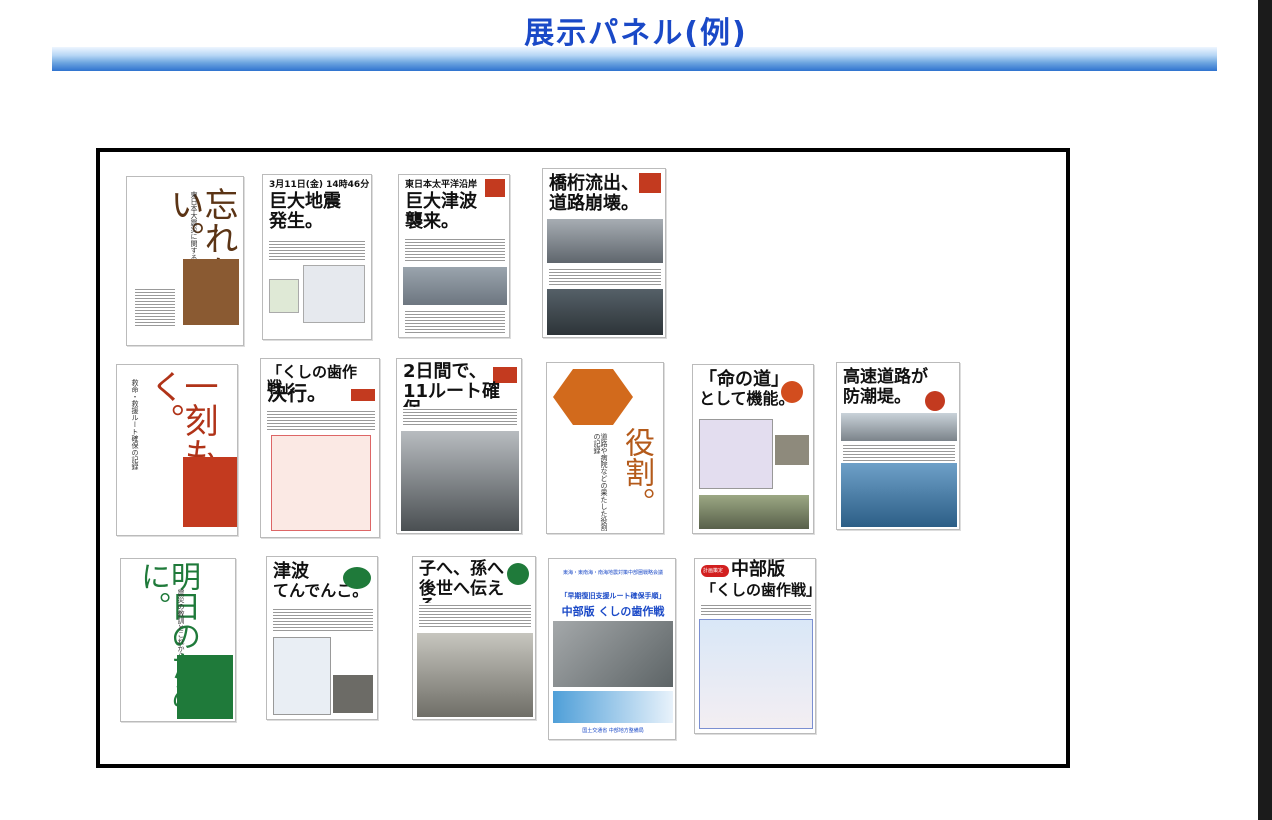  What do you see at coordinates (305, 201) in the screenshot?
I see `panel-heading-2: 巨大地震` at bounding box center [305, 201].